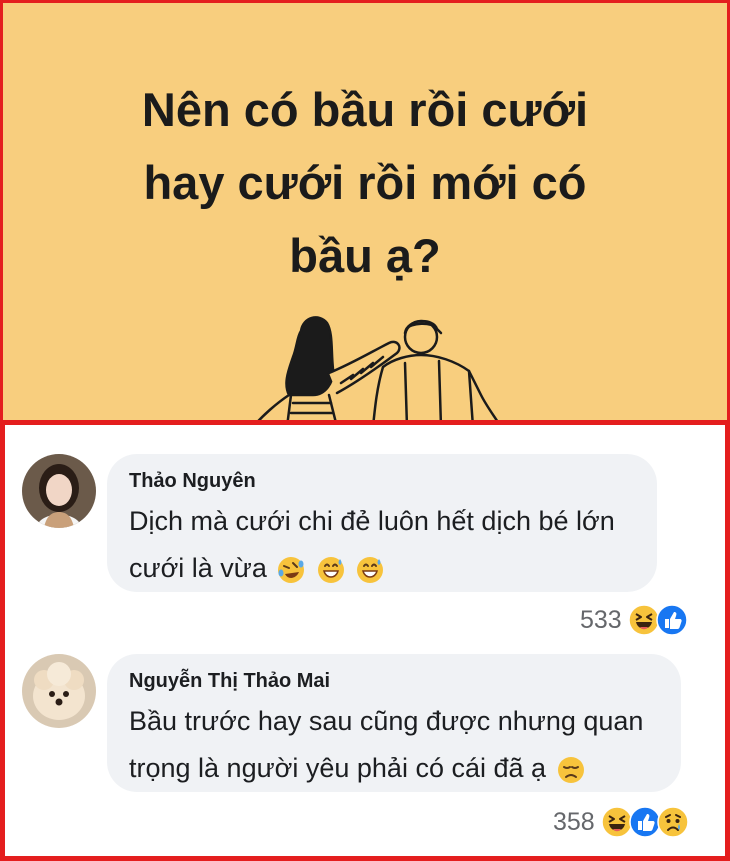 This screenshot has width=730, height=861. I want to click on comment-text-line: cưới là vừa, so click(198, 568).